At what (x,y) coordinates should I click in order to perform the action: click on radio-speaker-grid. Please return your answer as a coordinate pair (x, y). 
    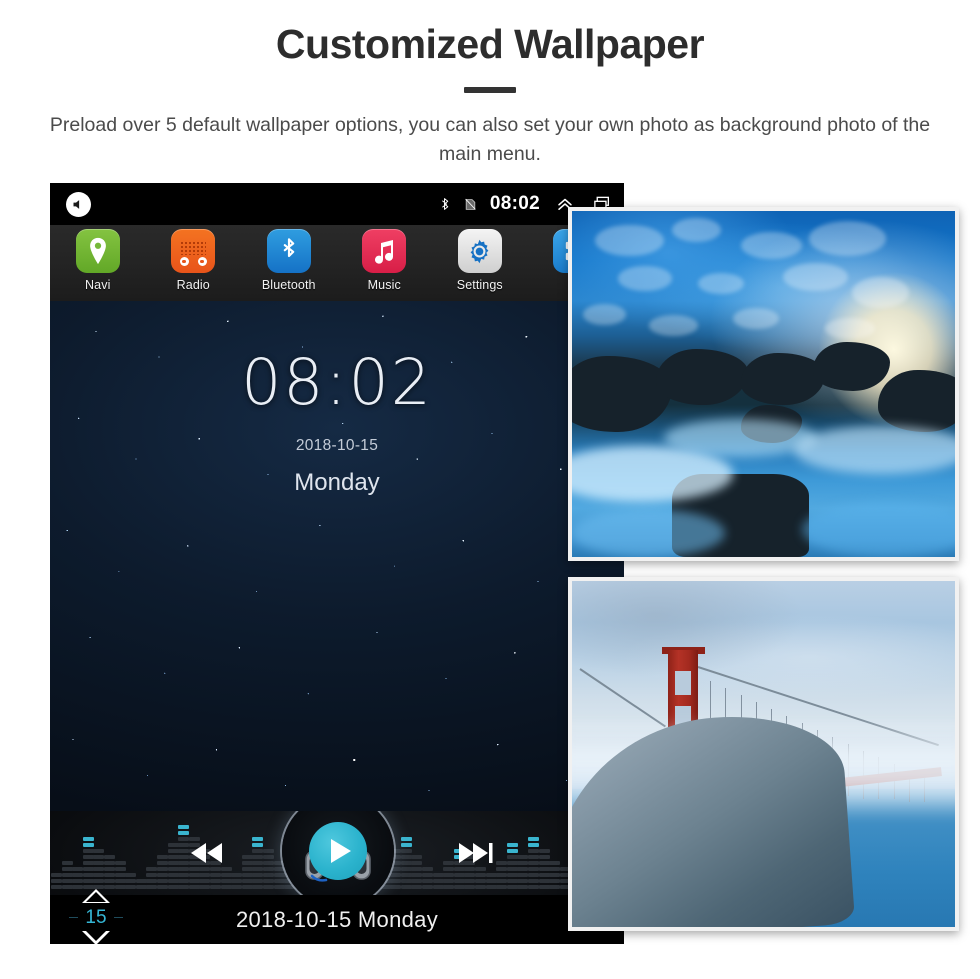
    Looking at the image, I should click on (193, 248).